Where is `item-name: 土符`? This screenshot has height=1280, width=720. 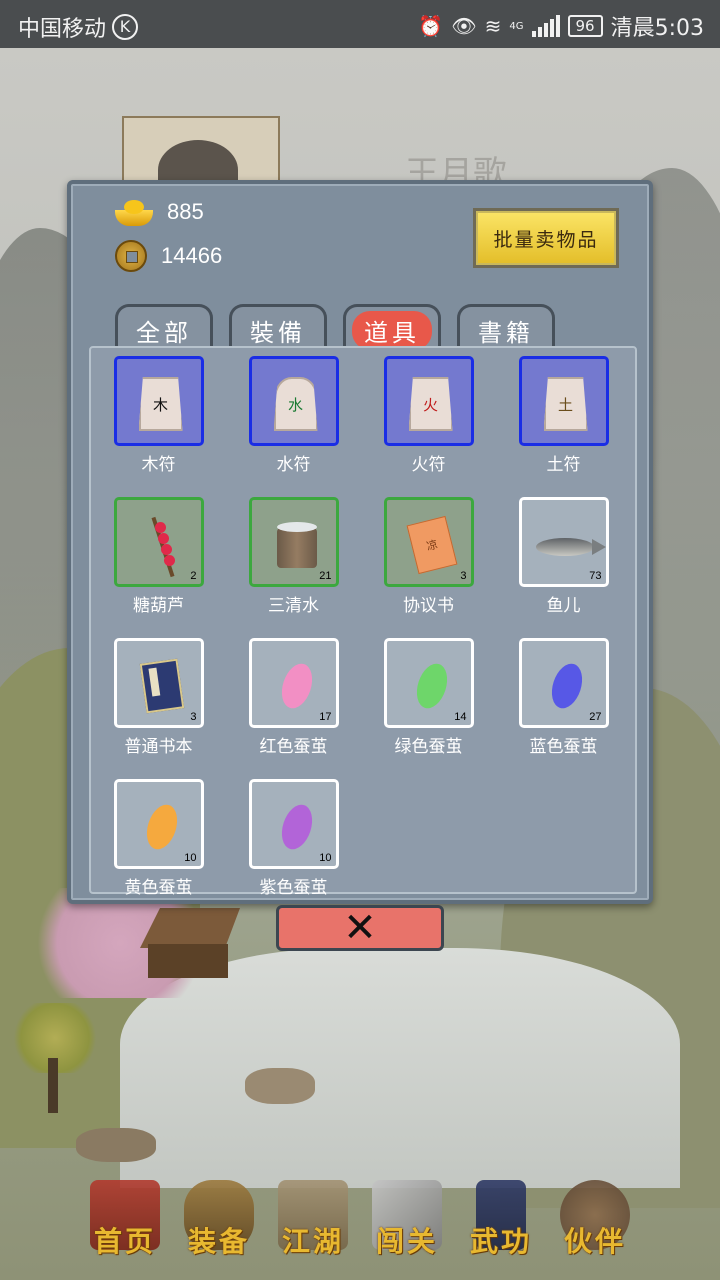 item-name: 土符 is located at coordinates (563, 465).